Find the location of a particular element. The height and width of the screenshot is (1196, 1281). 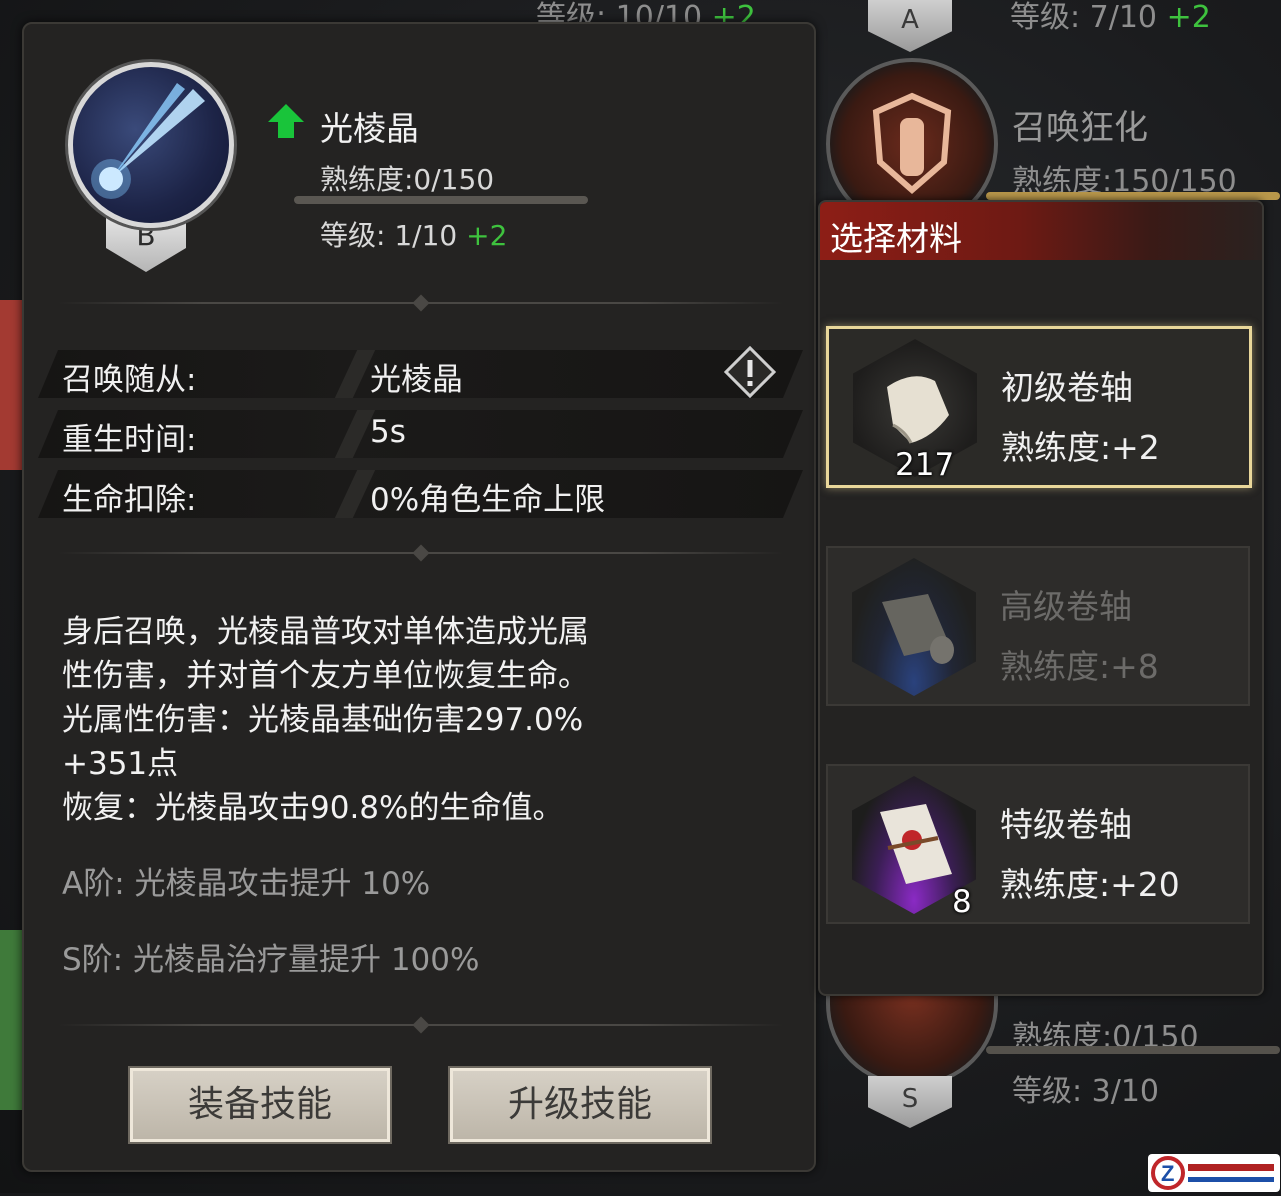

tier-s-bonus: S阶: 光棱晶治疗量提升 100% is located at coordinates (271, 960).